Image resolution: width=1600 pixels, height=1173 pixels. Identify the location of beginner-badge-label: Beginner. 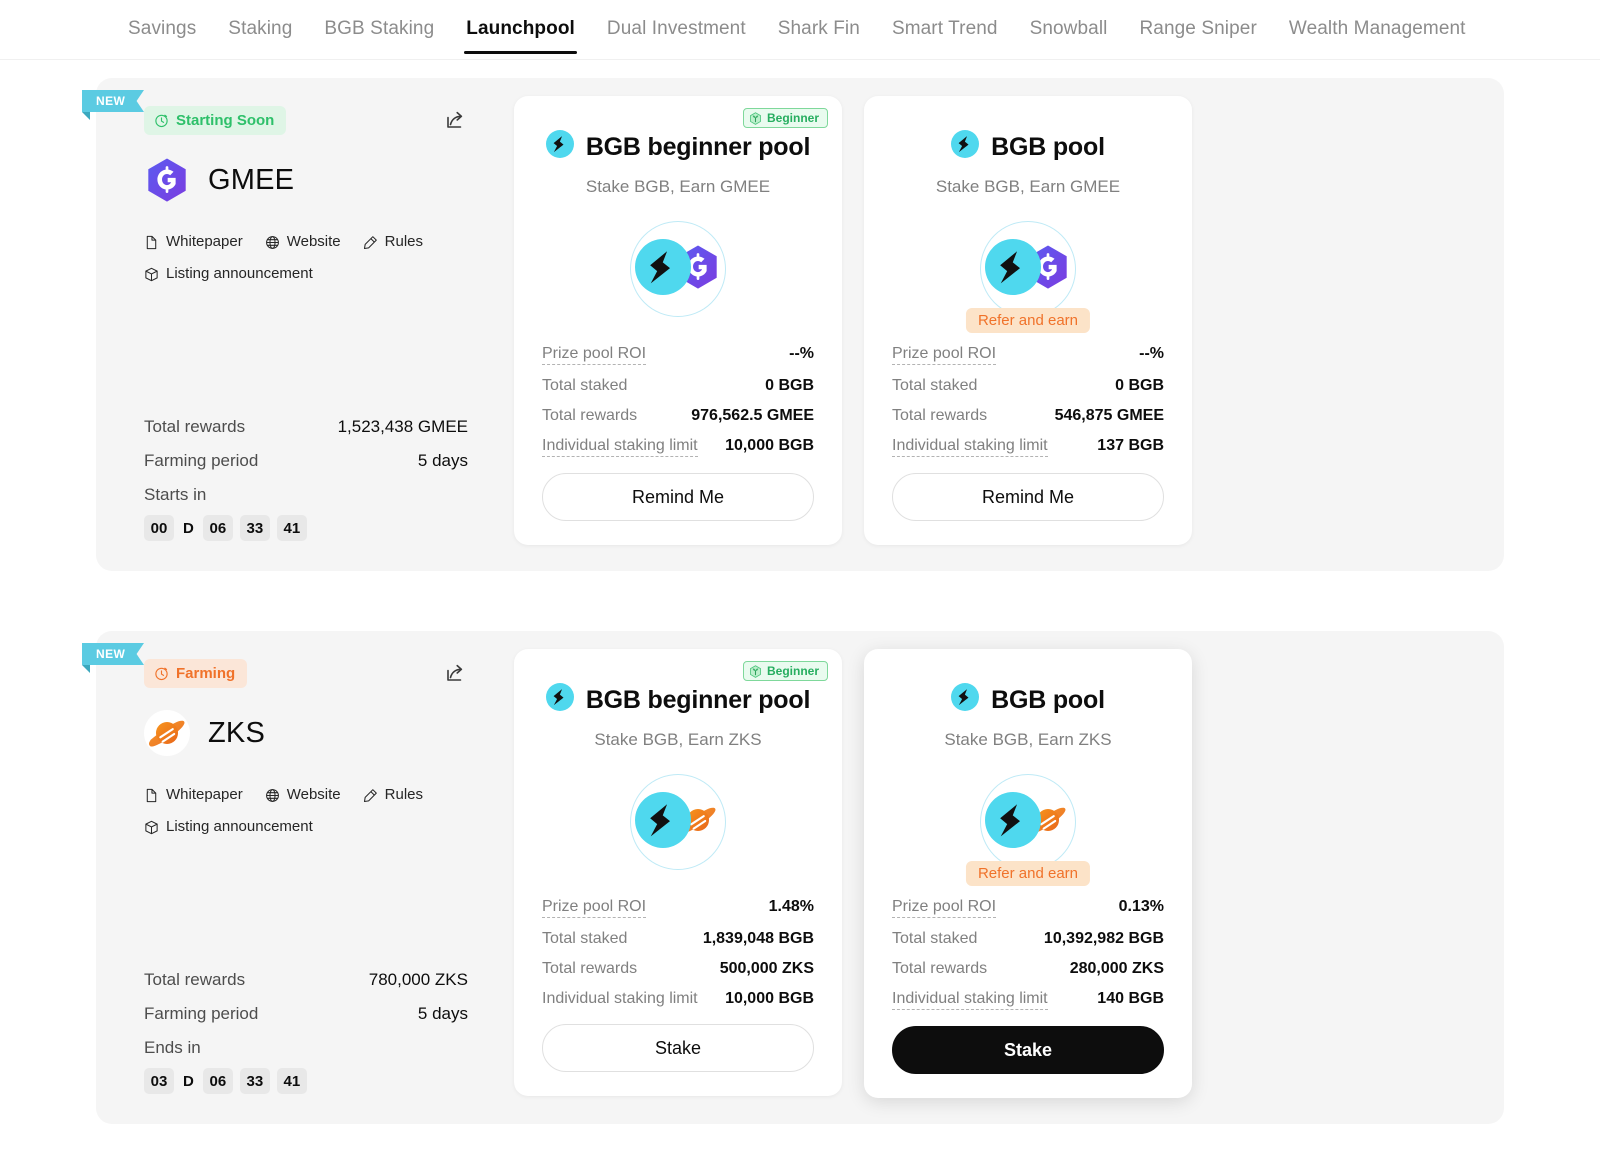
(792, 118).